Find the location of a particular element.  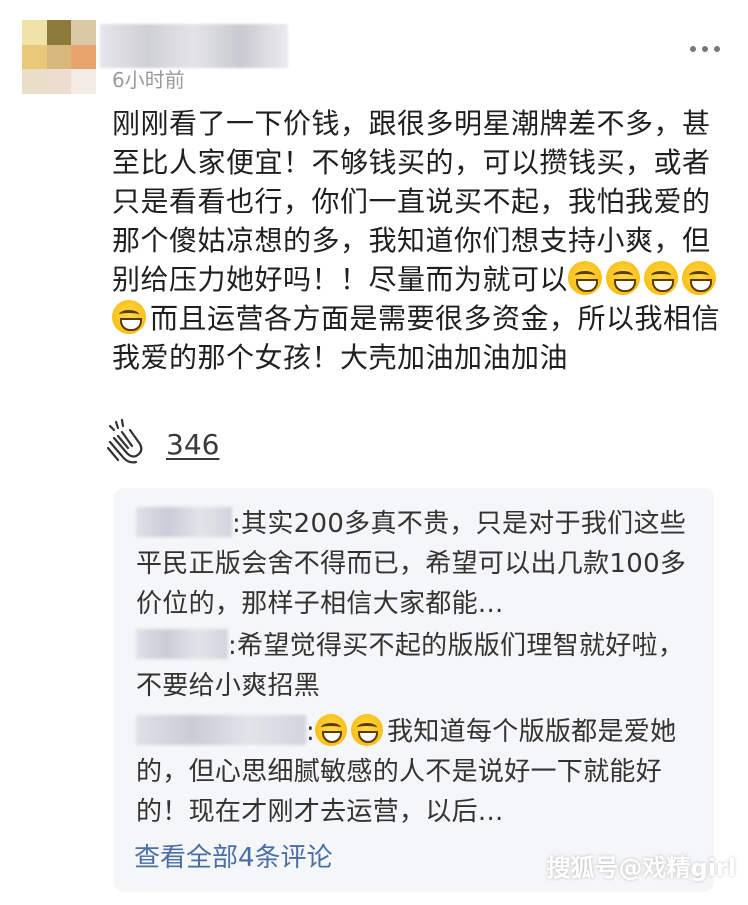

view-all-replies-link: 查看全部4条评论 is located at coordinates (233, 855).